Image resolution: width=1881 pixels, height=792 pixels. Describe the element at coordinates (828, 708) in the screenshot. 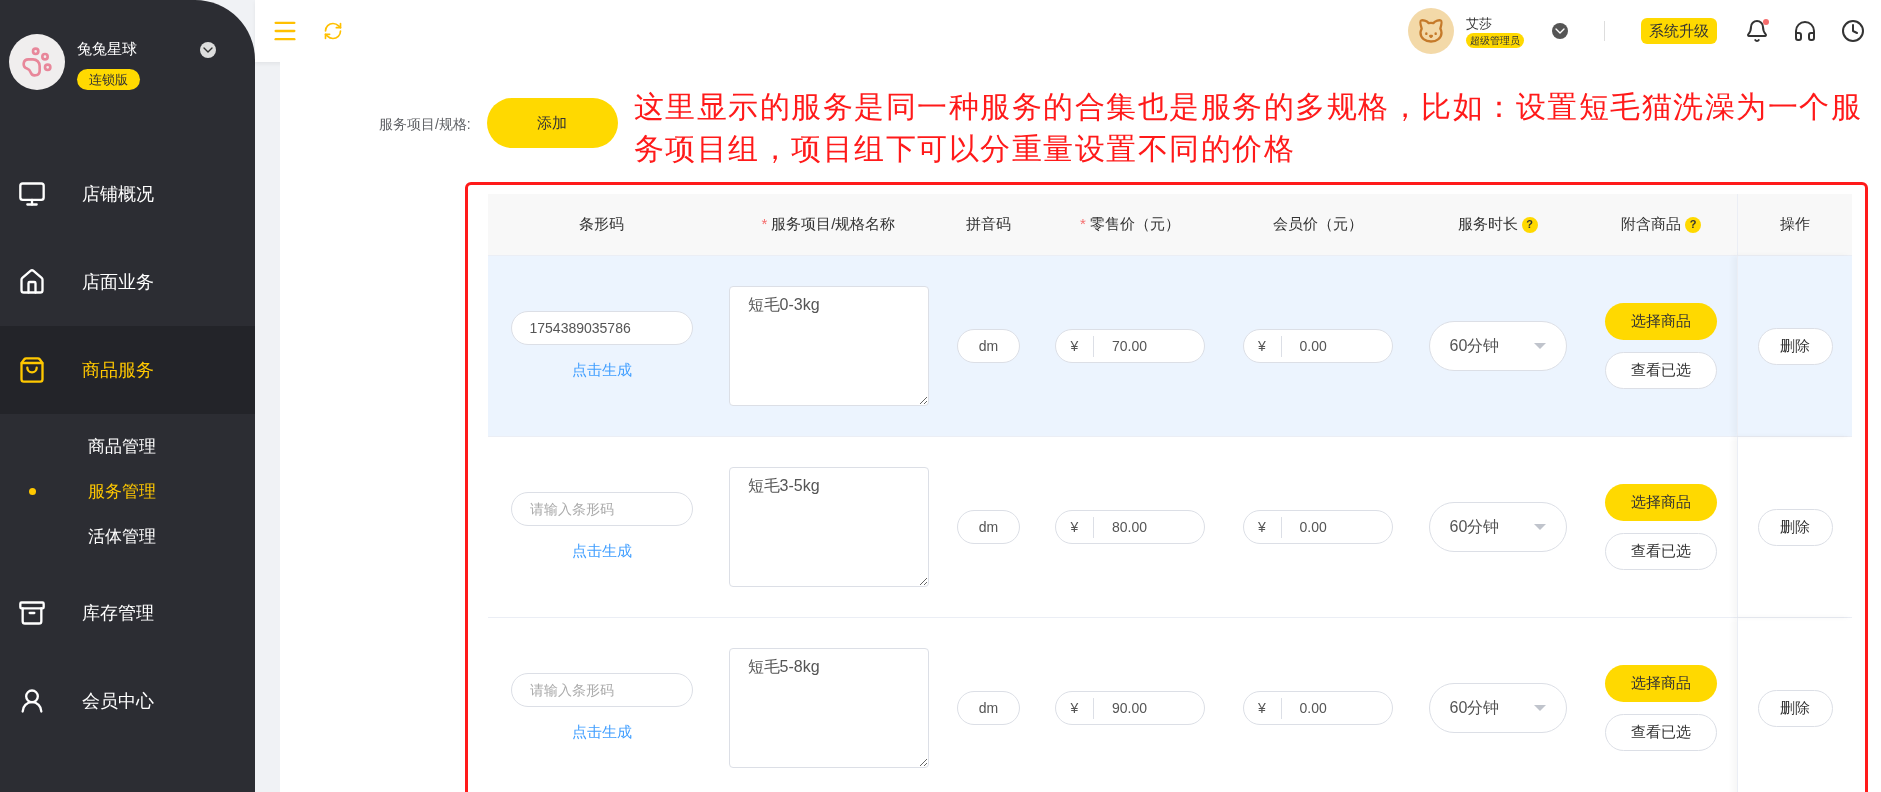

I see `name-field: 短毛5-8kg` at that location.